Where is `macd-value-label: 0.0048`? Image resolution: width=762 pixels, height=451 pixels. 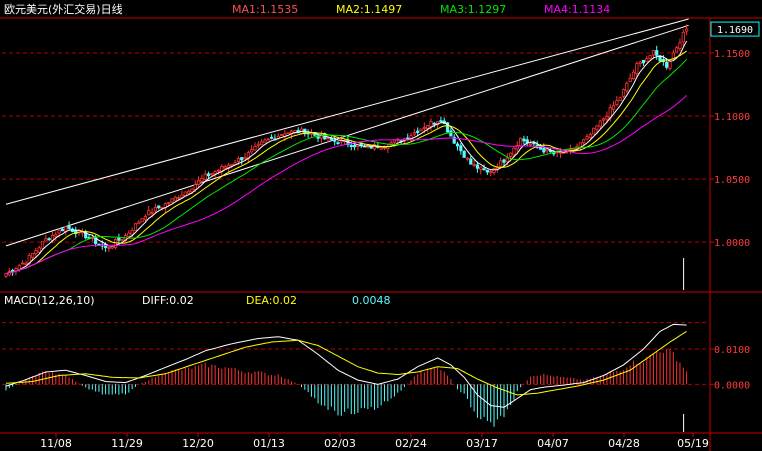
macd-value-label: 0.0048 is located at coordinates (371, 300).